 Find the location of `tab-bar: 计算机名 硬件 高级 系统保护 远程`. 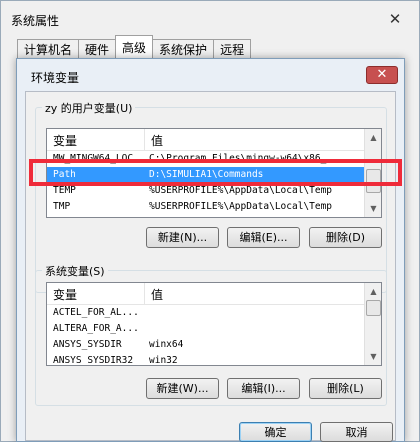

tab-bar: 计算机名 硬件 高级 系统保护 远程 is located at coordinates (134, 47).